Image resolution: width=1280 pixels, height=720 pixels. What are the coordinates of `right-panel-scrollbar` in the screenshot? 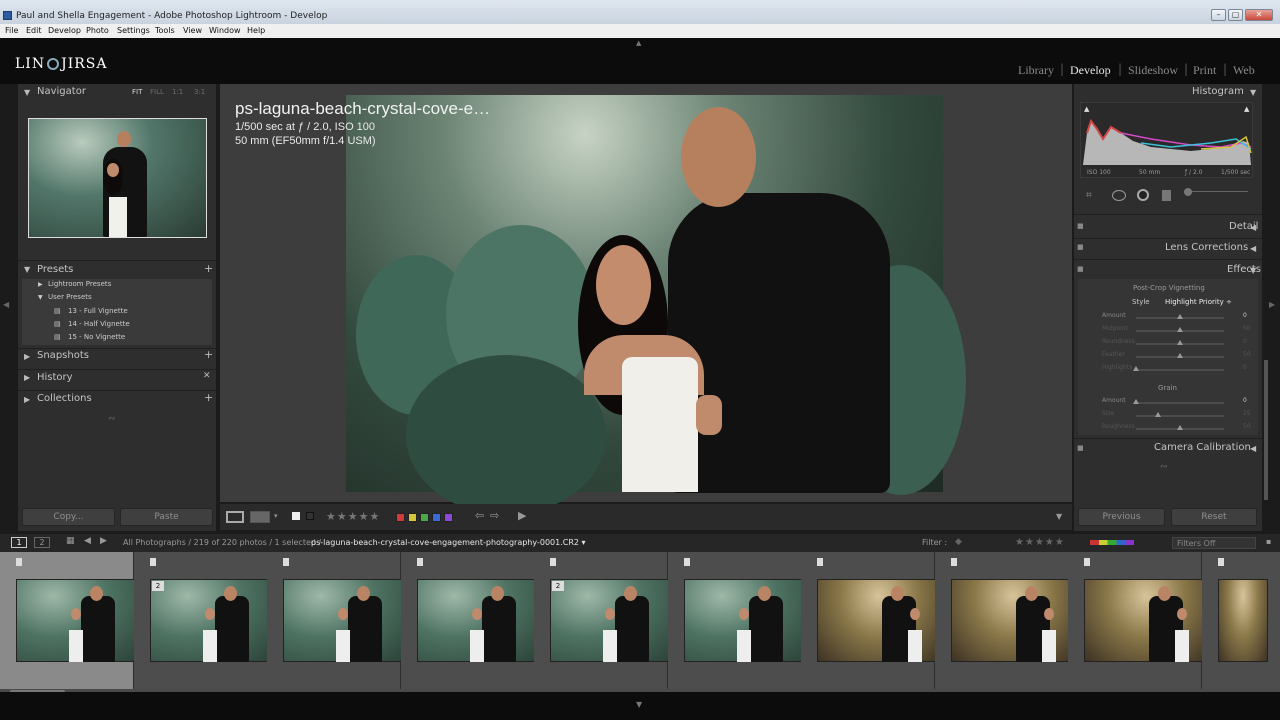 It's located at (1266, 430).